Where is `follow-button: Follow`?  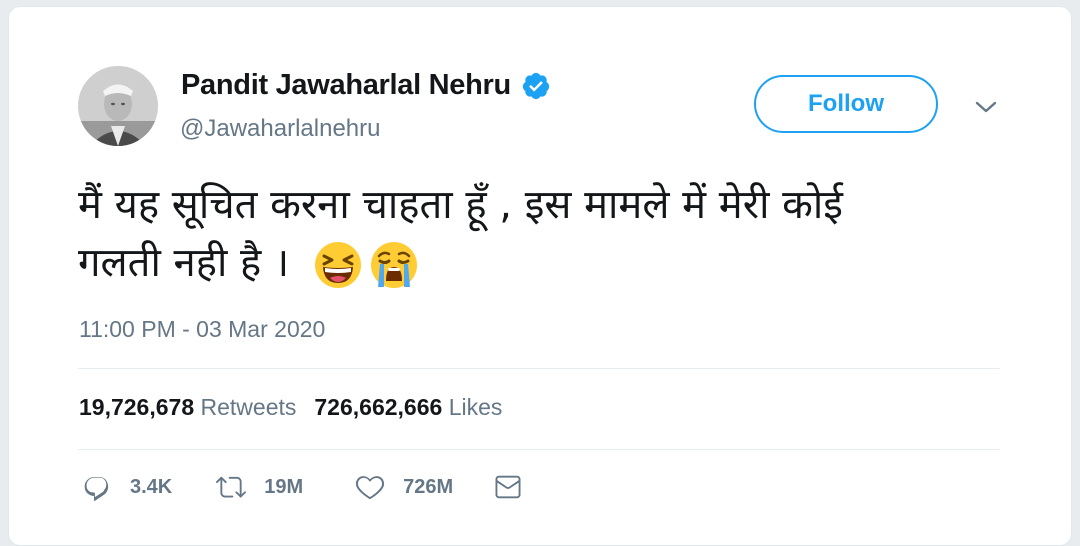
follow-button: Follow is located at coordinates (846, 104).